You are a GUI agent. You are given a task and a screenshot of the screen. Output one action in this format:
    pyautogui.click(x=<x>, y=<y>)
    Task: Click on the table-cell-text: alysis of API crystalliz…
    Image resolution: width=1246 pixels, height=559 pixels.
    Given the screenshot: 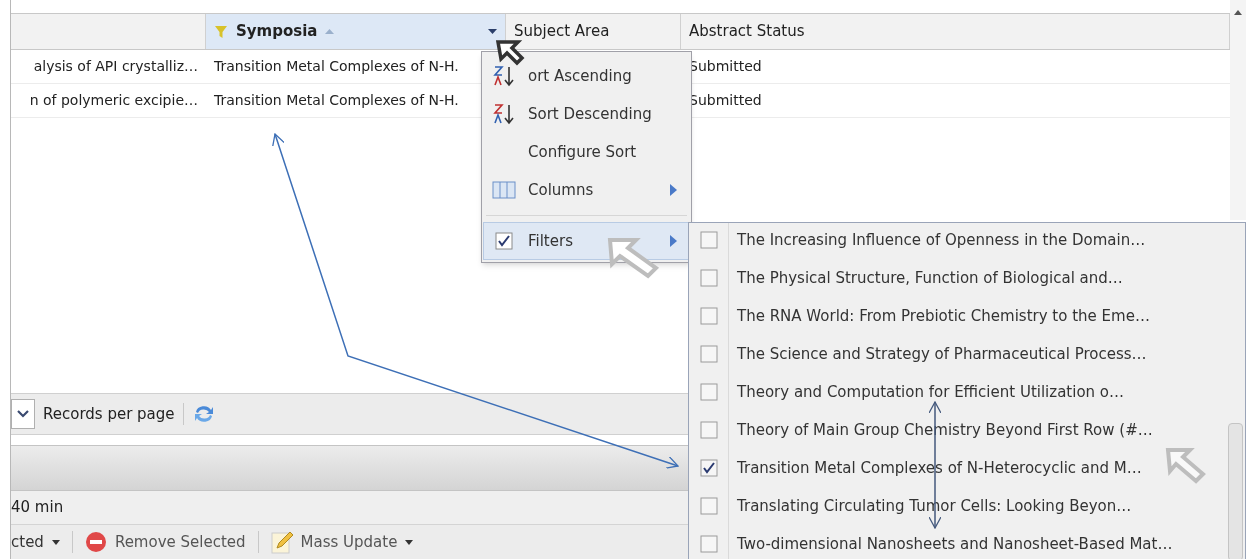 What is the action you would take?
    pyautogui.click(x=115, y=66)
    